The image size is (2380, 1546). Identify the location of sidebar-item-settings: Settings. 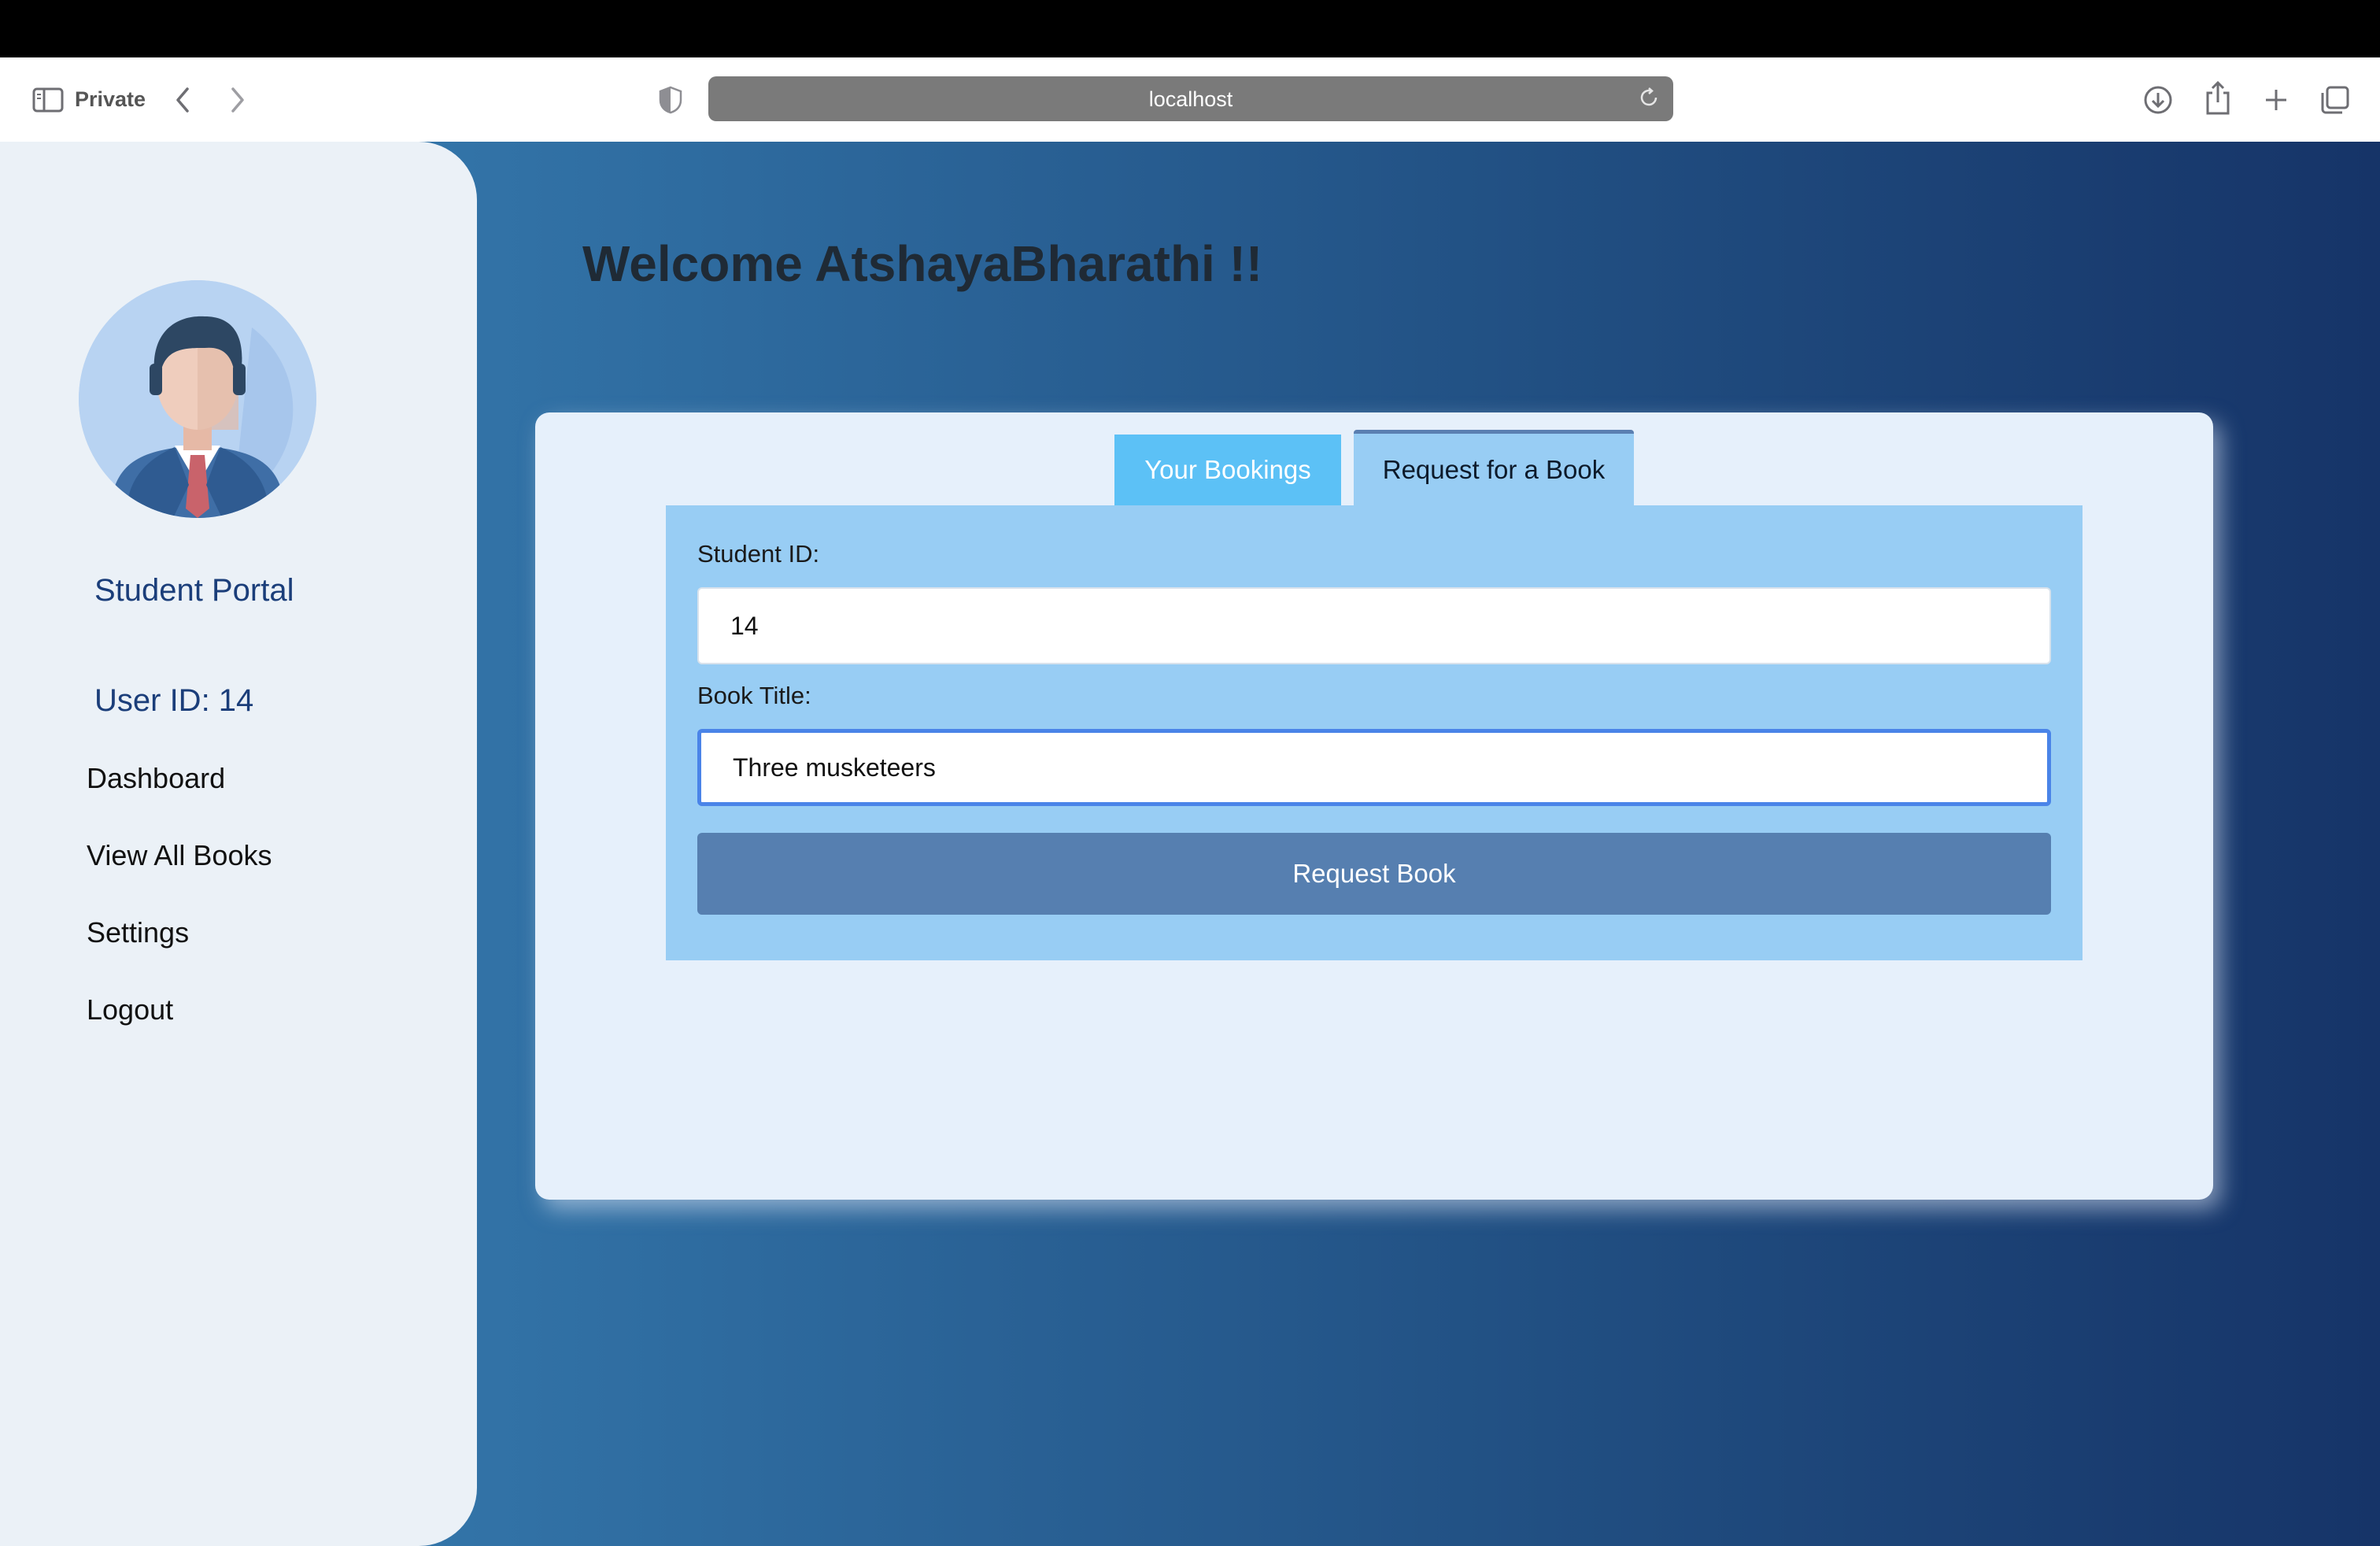
(138, 933).